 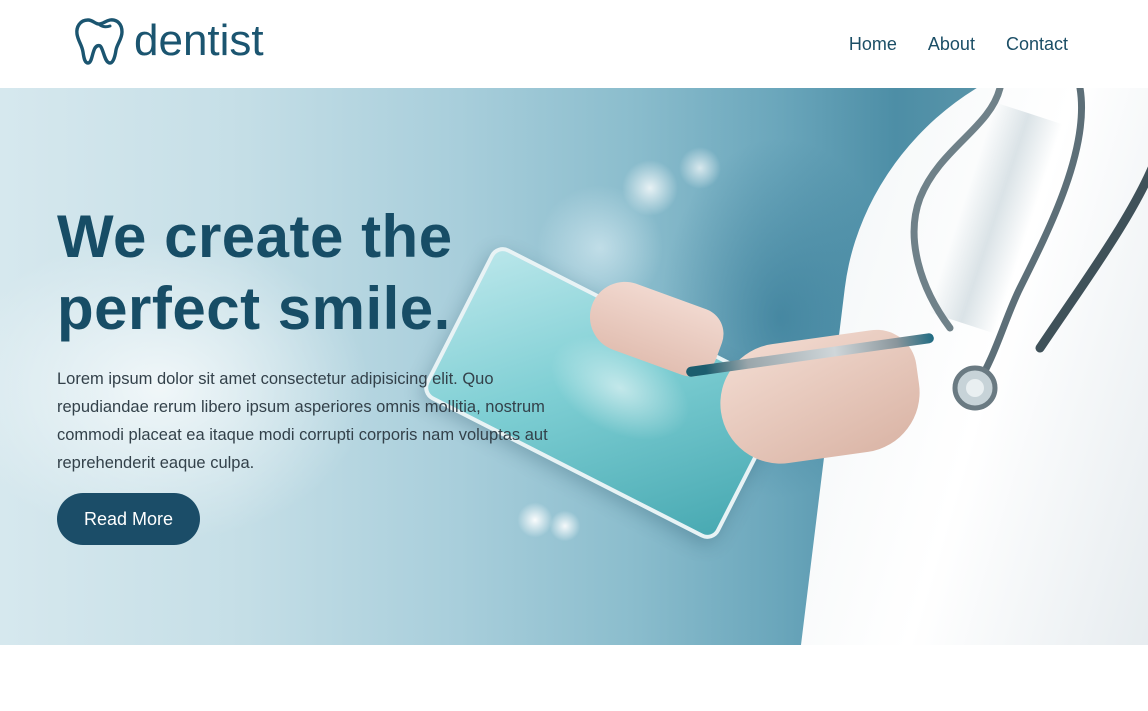 I want to click on hero-title-line-2: perfect smile., so click(x=254, y=308).